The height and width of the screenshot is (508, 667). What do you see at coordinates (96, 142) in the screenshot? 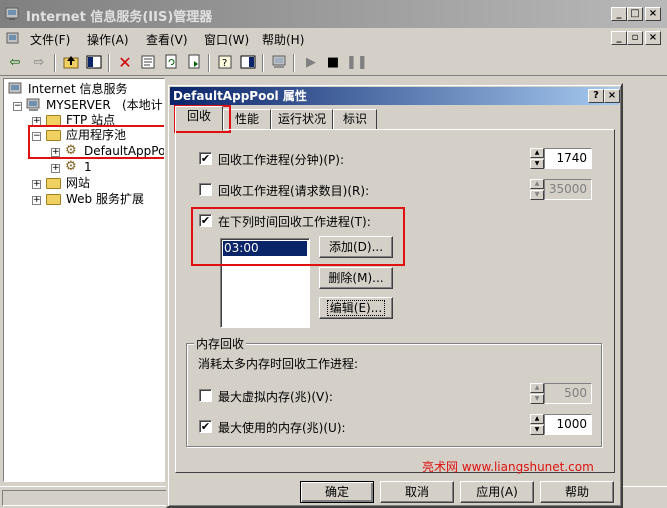
I see `highlight-box-app-pools` at bounding box center [96, 142].